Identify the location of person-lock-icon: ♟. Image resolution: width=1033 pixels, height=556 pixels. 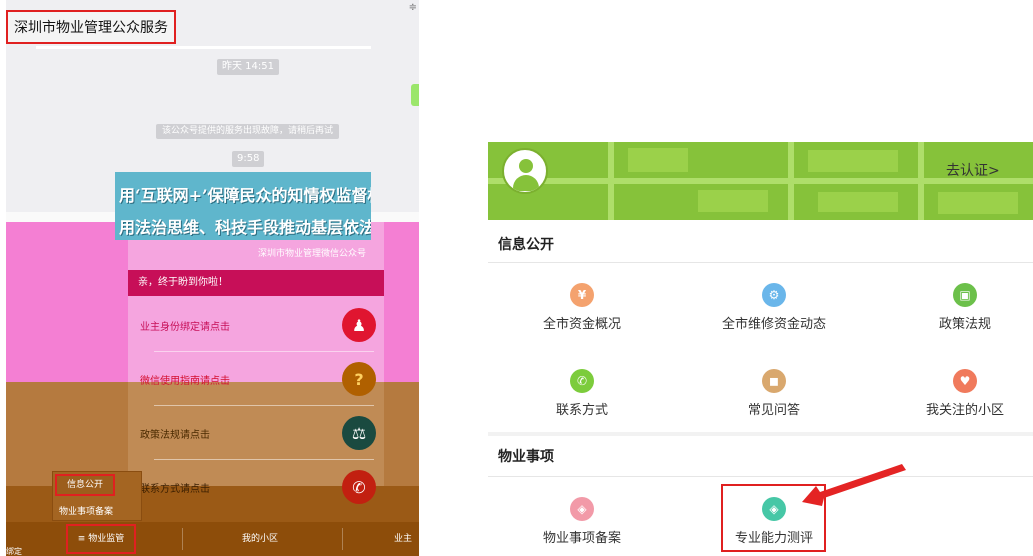
(359, 325).